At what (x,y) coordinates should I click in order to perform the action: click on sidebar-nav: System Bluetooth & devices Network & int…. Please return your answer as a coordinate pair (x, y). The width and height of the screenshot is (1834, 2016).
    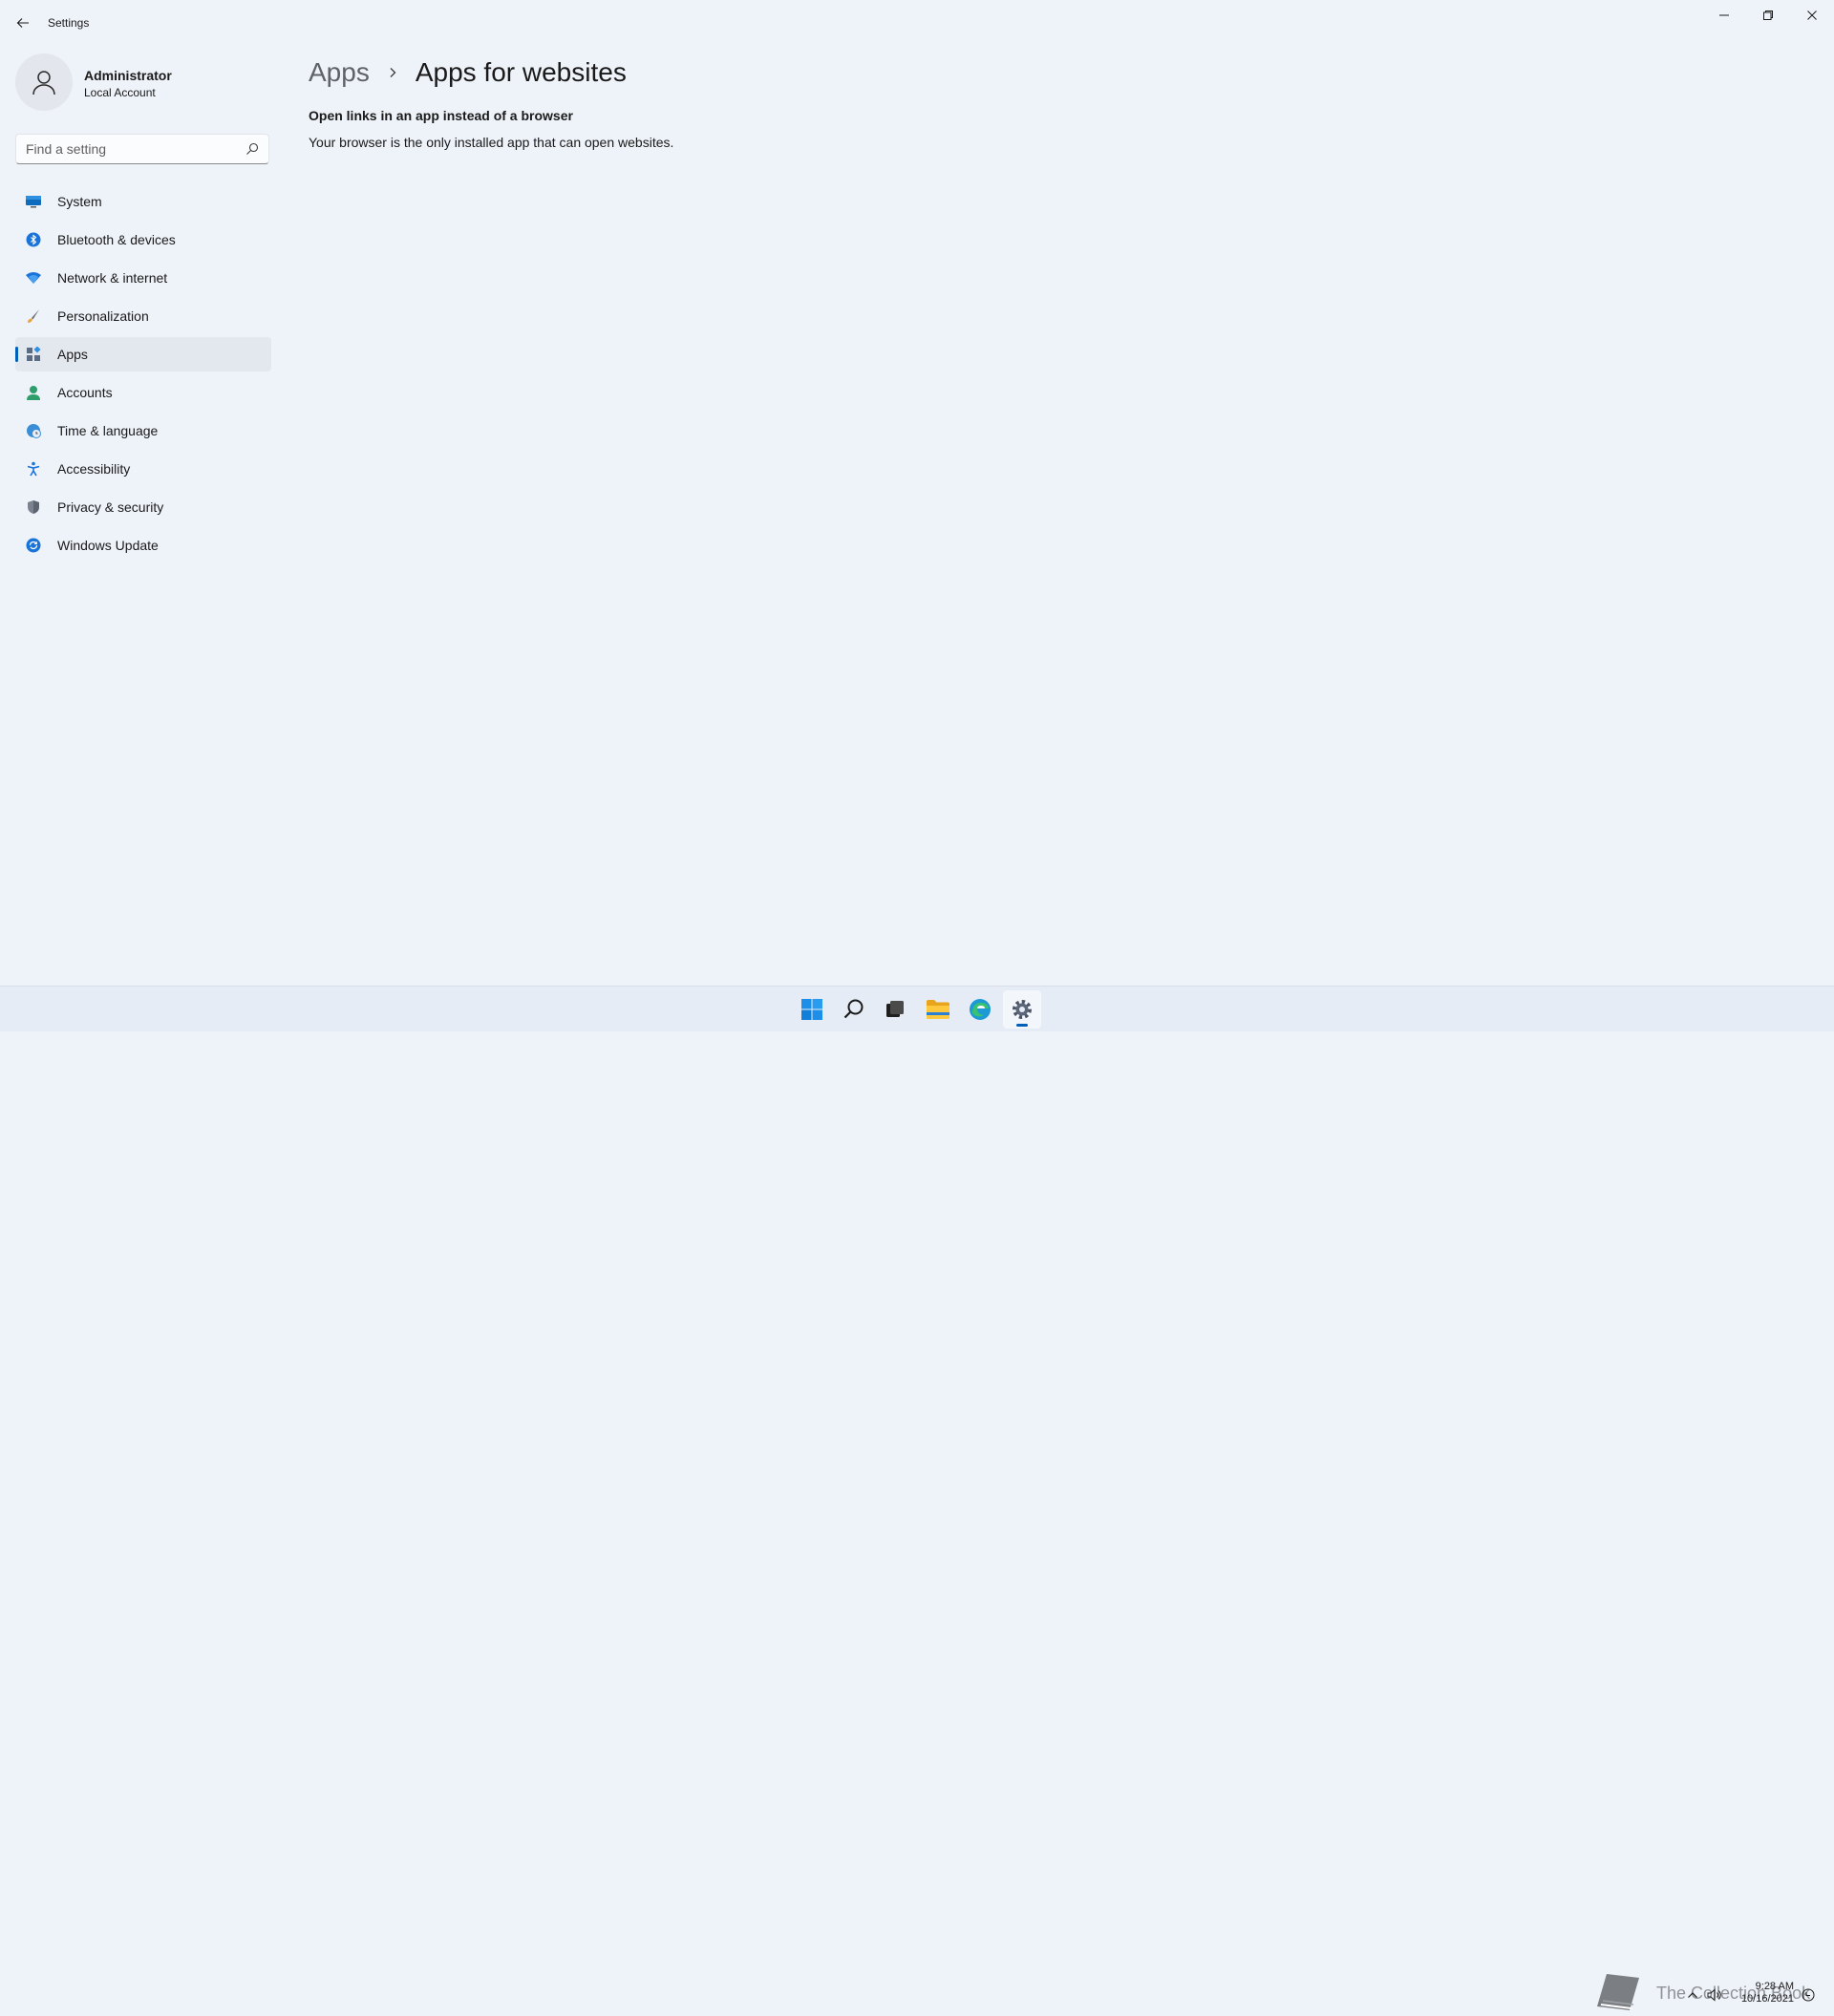
    Looking at the image, I should click on (143, 375).